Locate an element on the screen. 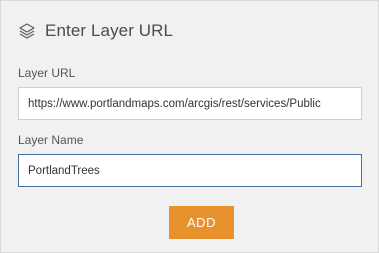  layer-url-input is located at coordinates (190, 103).